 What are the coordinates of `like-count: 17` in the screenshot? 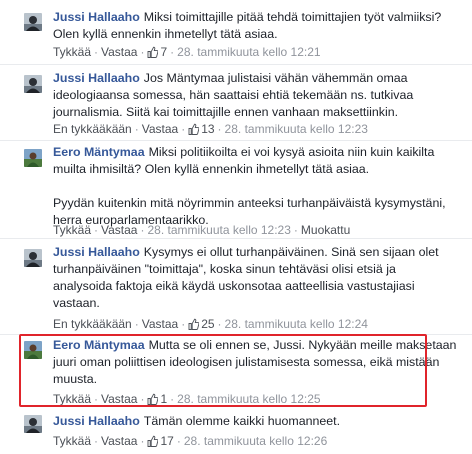 It's located at (160, 441).